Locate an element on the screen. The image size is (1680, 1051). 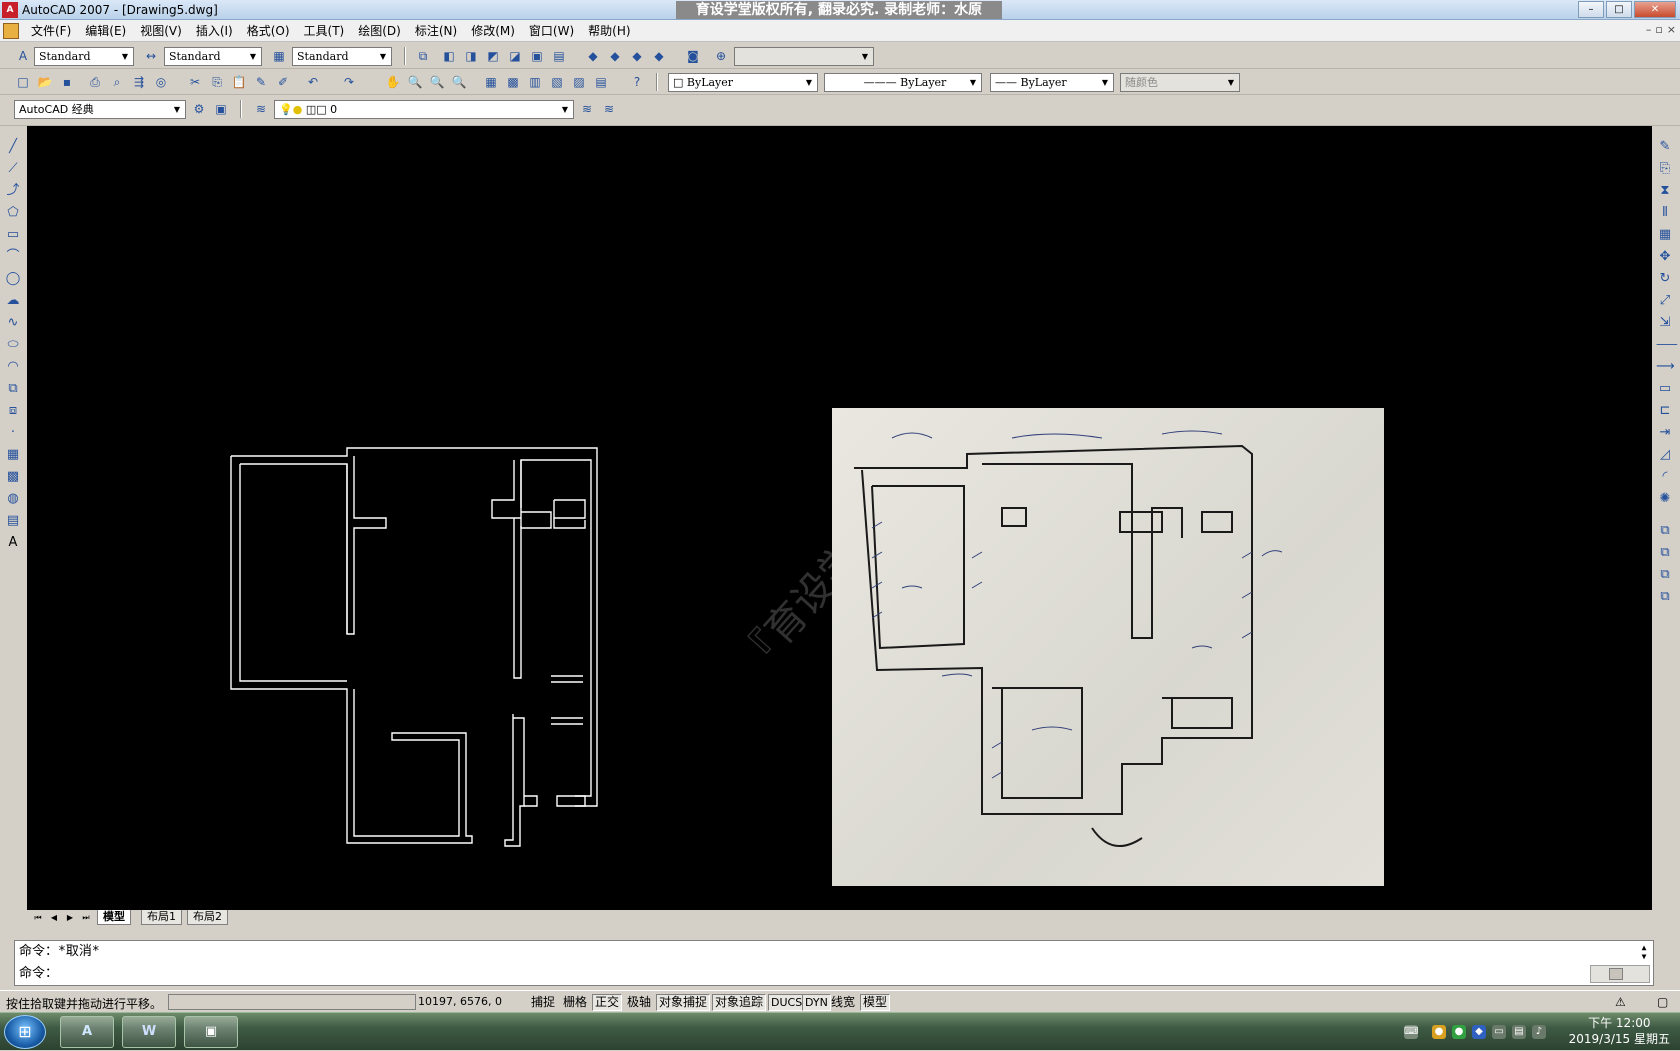
calculator-icon: ▤ is located at coordinates (601, 82).